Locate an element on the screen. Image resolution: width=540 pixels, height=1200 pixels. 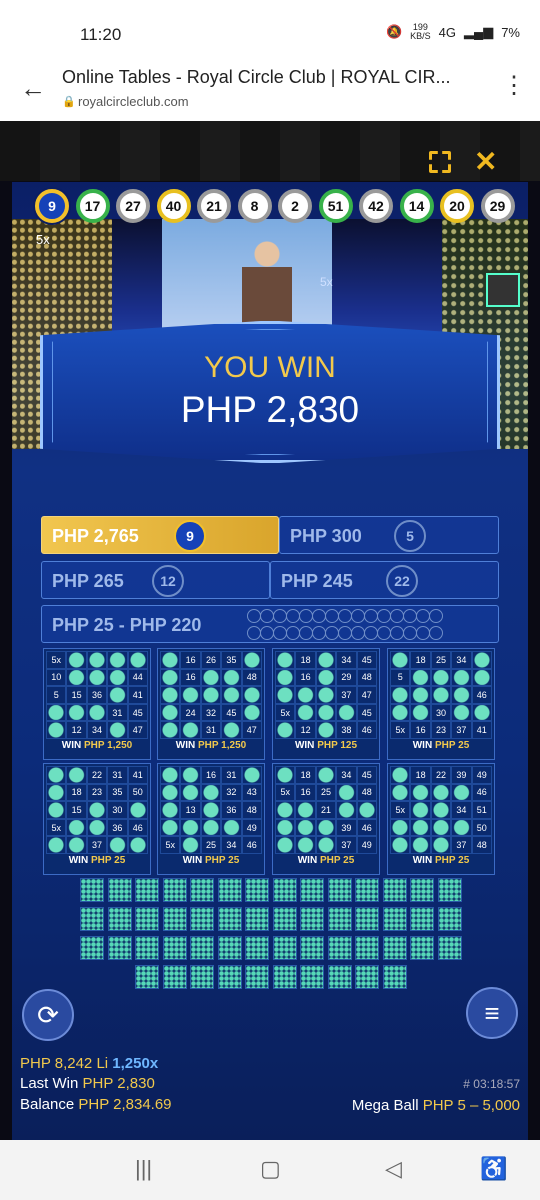
card-cell: 35 is located at coordinates (231, 660).